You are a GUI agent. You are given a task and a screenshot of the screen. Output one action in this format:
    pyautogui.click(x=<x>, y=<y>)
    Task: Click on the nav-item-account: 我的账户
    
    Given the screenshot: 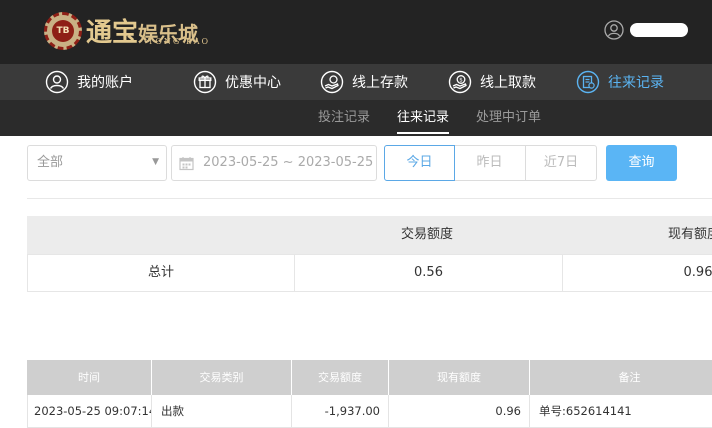 What is the action you would take?
    pyautogui.click(x=89, y=82)
    